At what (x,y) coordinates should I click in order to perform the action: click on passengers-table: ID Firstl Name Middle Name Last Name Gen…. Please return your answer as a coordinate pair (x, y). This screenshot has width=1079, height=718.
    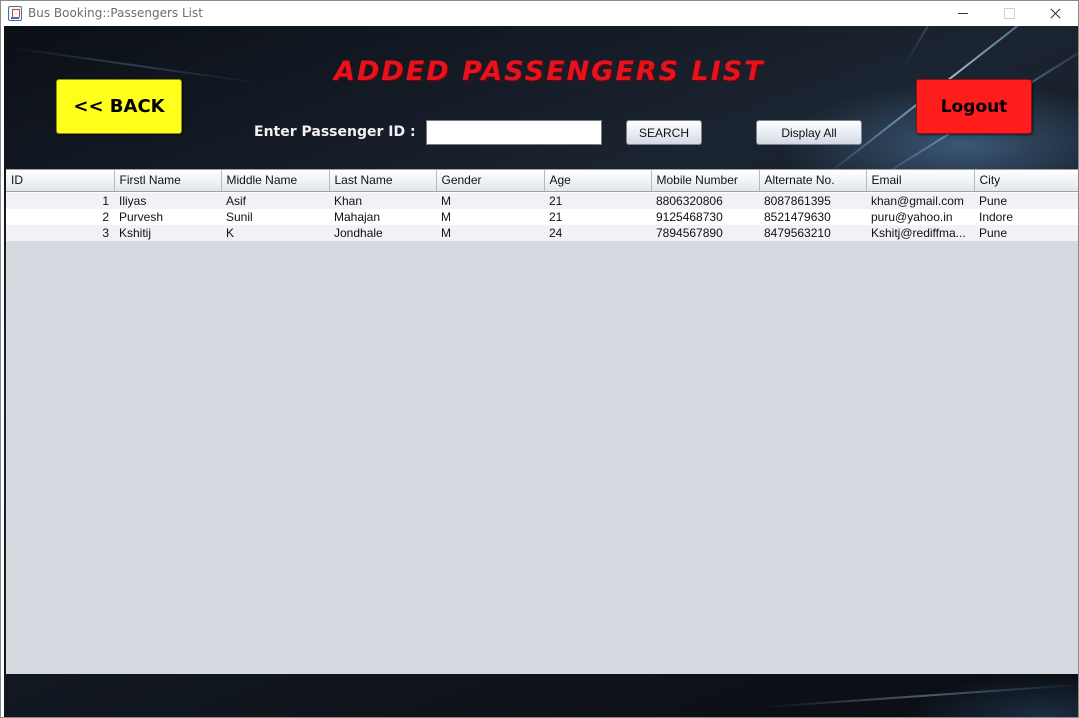
    Looking at the image, I should click on (542, 205).